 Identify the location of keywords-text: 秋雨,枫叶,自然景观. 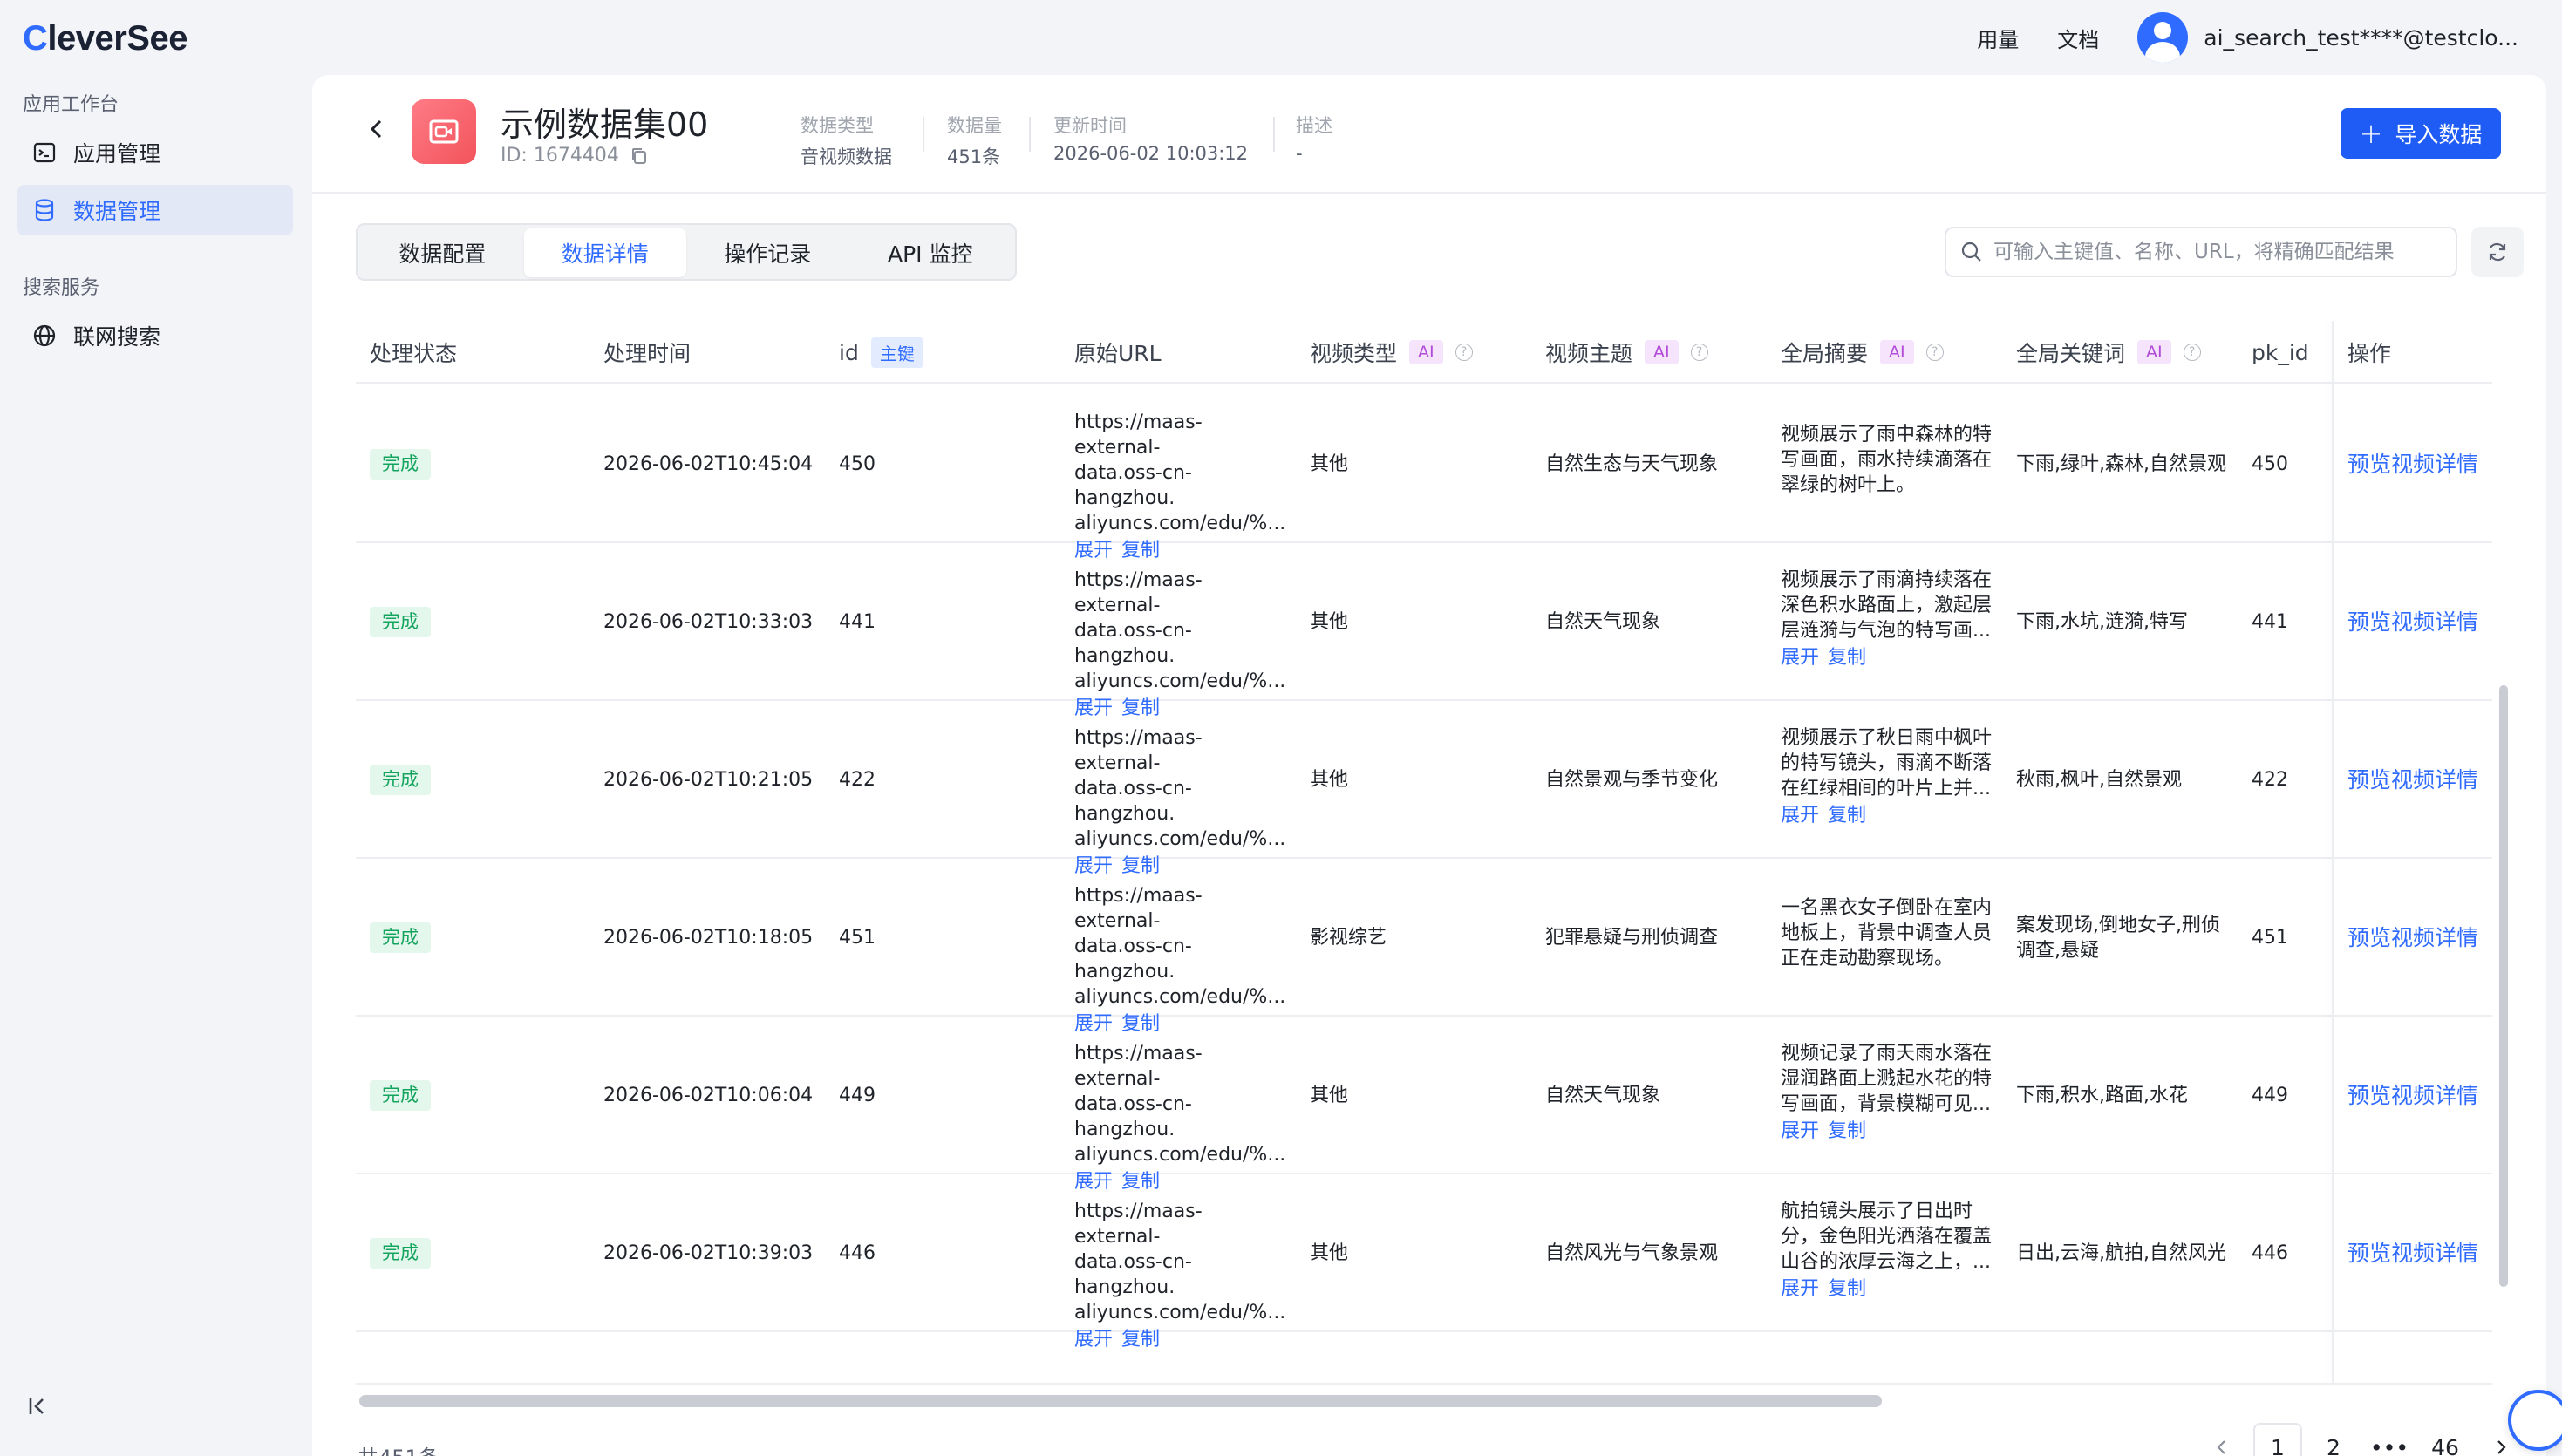
(2099, 780).